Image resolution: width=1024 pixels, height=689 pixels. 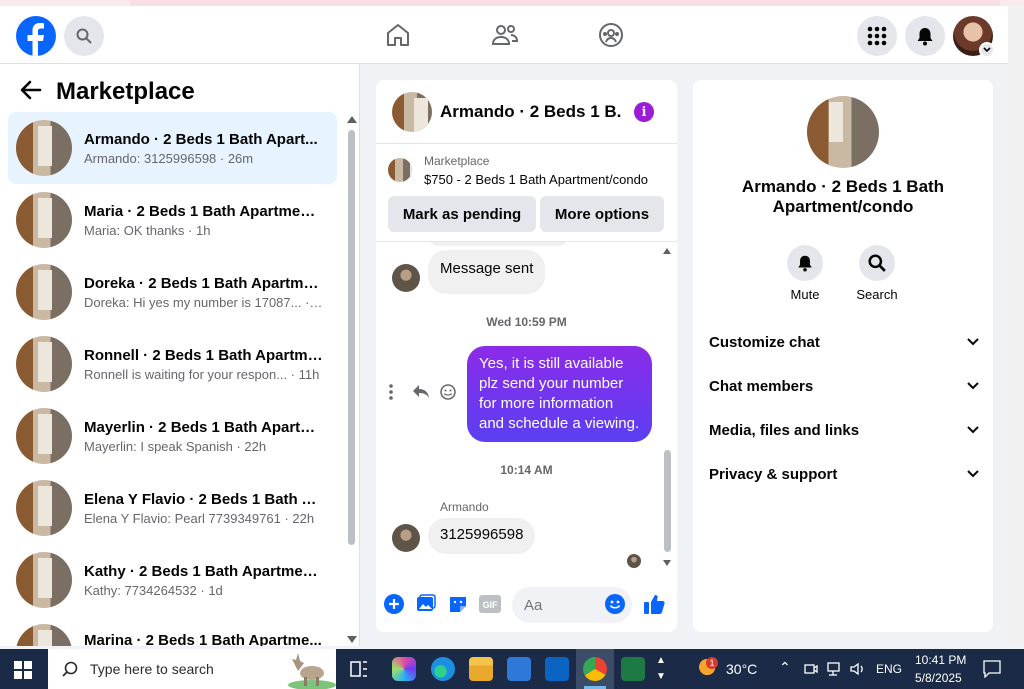 What do you see at coordinates (741, 669) in the screenshot?
I see `weather-temperature: 30°C` at bounding box center [741, 669].